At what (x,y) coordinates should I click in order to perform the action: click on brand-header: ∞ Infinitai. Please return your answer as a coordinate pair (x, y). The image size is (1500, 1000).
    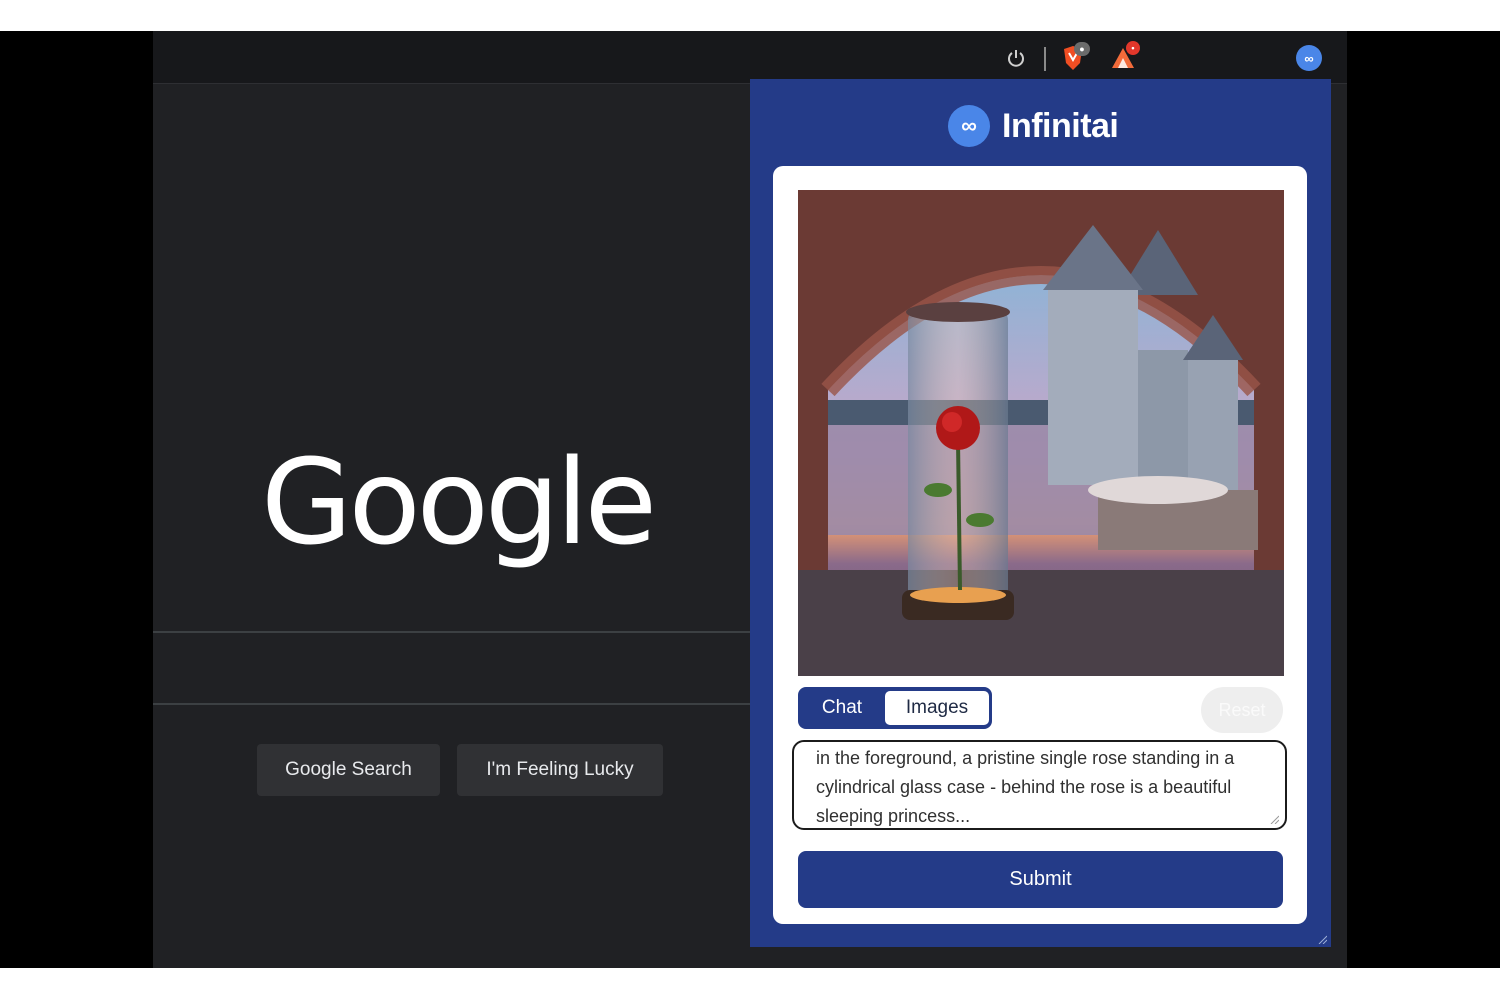
    Looking at the image, I should click on (1033, 126).